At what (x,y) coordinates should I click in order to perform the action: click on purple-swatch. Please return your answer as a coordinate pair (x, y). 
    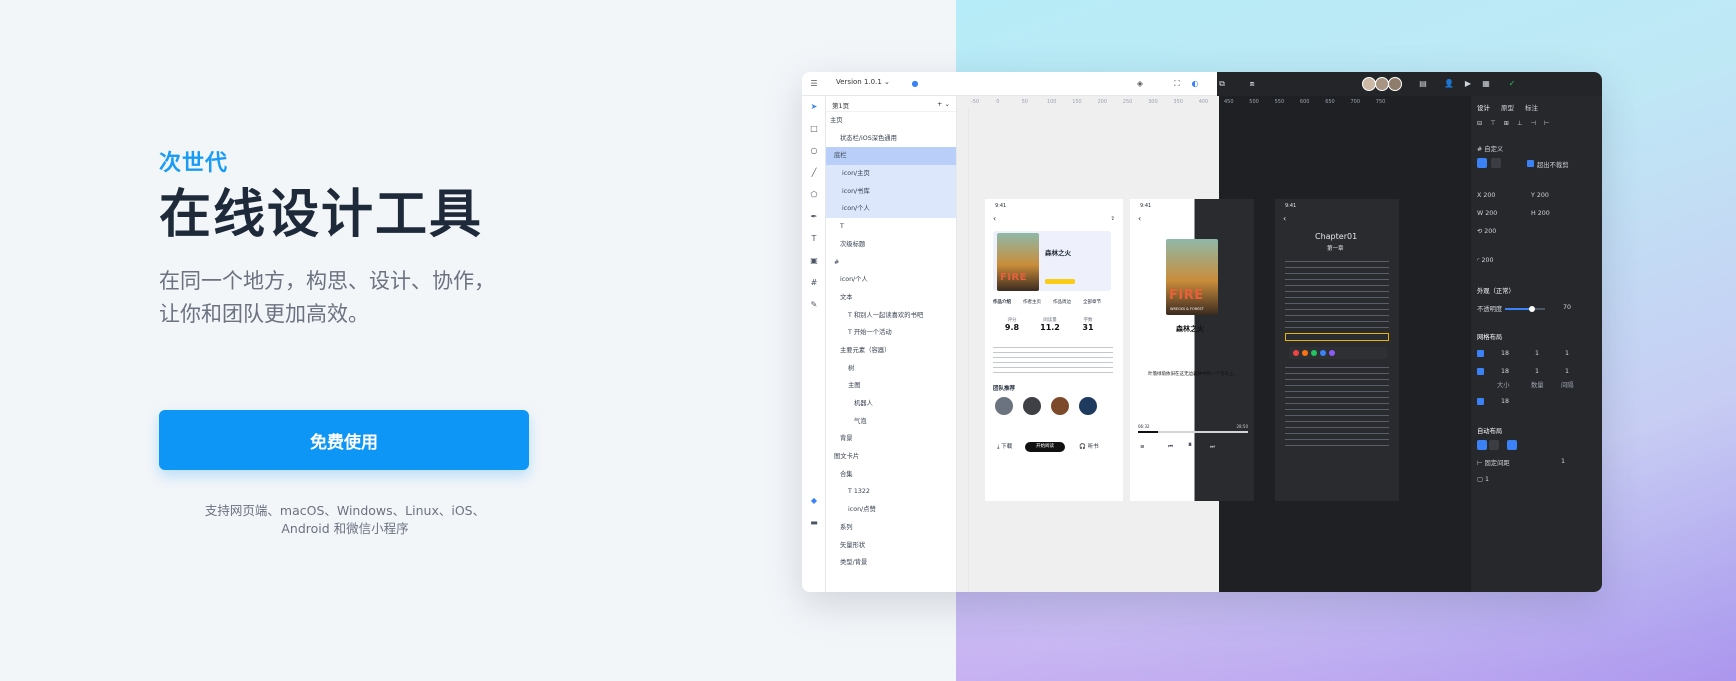
    Looking at the image, I should click on (1332, 353).